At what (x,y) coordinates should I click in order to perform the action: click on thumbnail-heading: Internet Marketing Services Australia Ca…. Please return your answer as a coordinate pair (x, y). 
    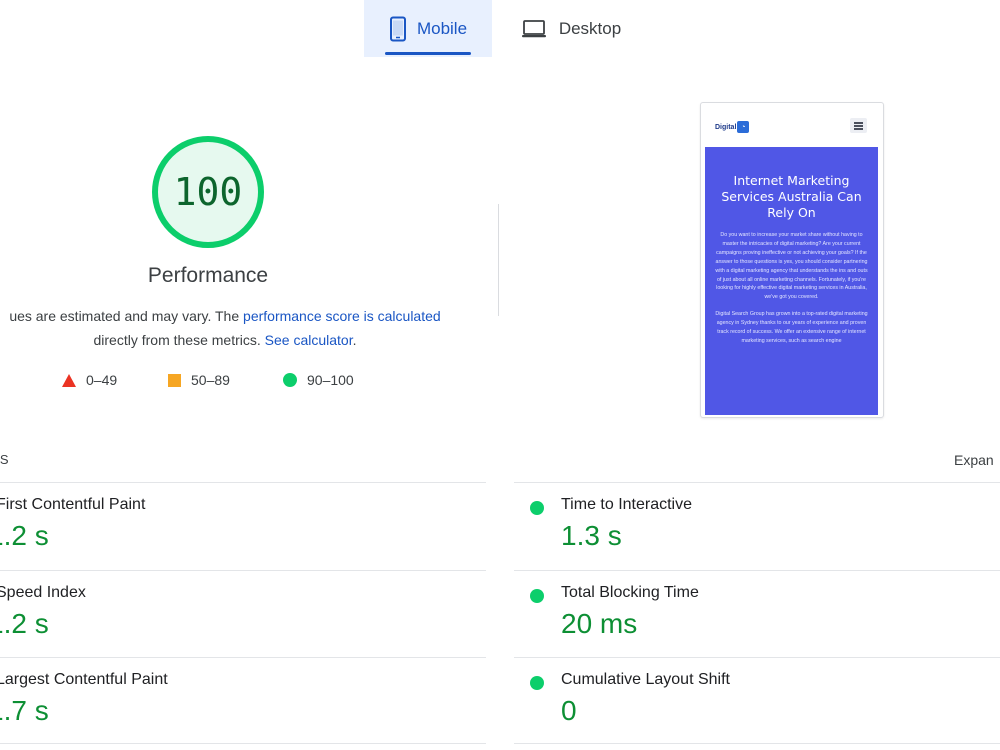
    Looking at the image, I should click on (791, 196).